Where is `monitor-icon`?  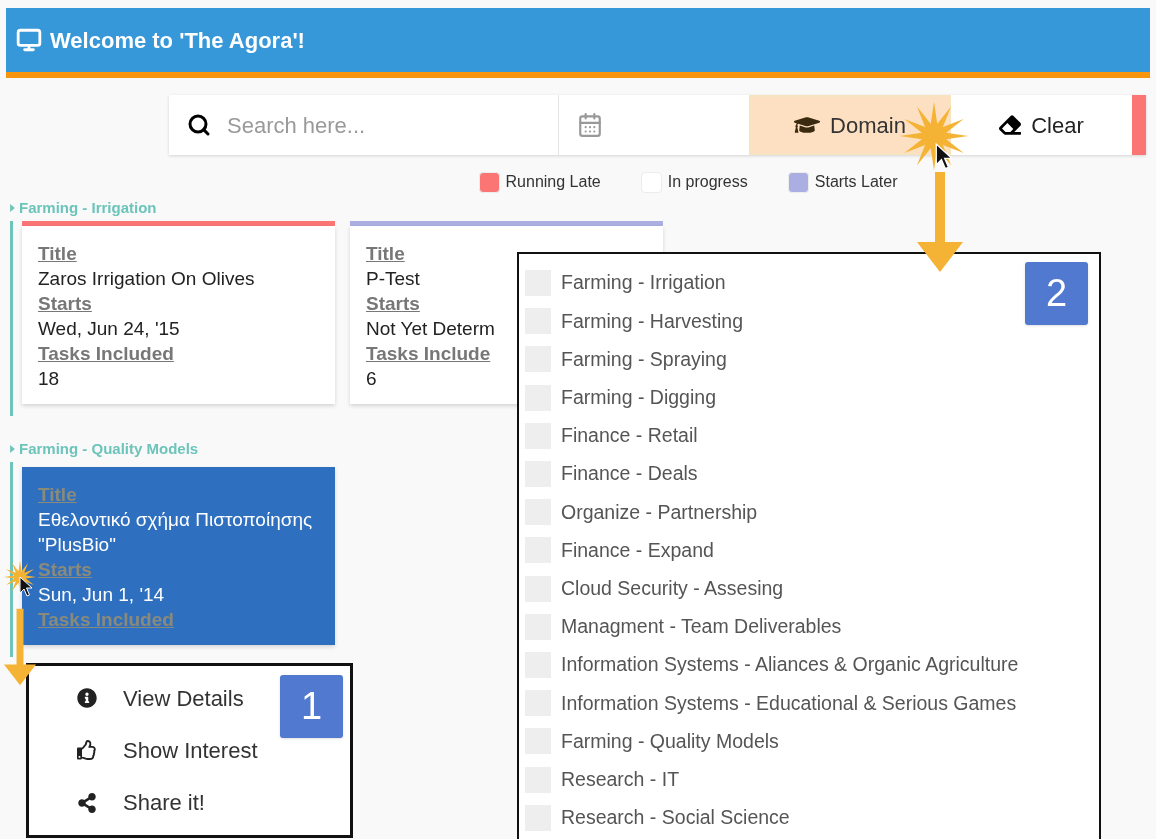 monitor-icon is located at coordinates (29, 40).